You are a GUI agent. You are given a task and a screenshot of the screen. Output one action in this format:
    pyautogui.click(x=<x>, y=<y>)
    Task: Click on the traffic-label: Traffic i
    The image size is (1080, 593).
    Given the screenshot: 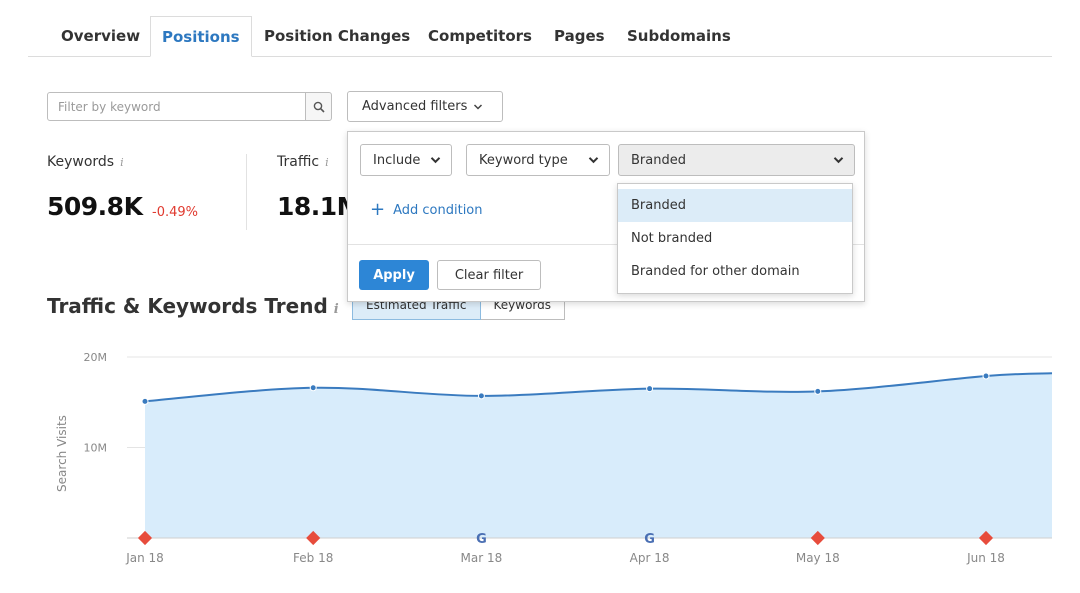 What is the action you would take?
    pyautogui.click(x=303, y=162)
    